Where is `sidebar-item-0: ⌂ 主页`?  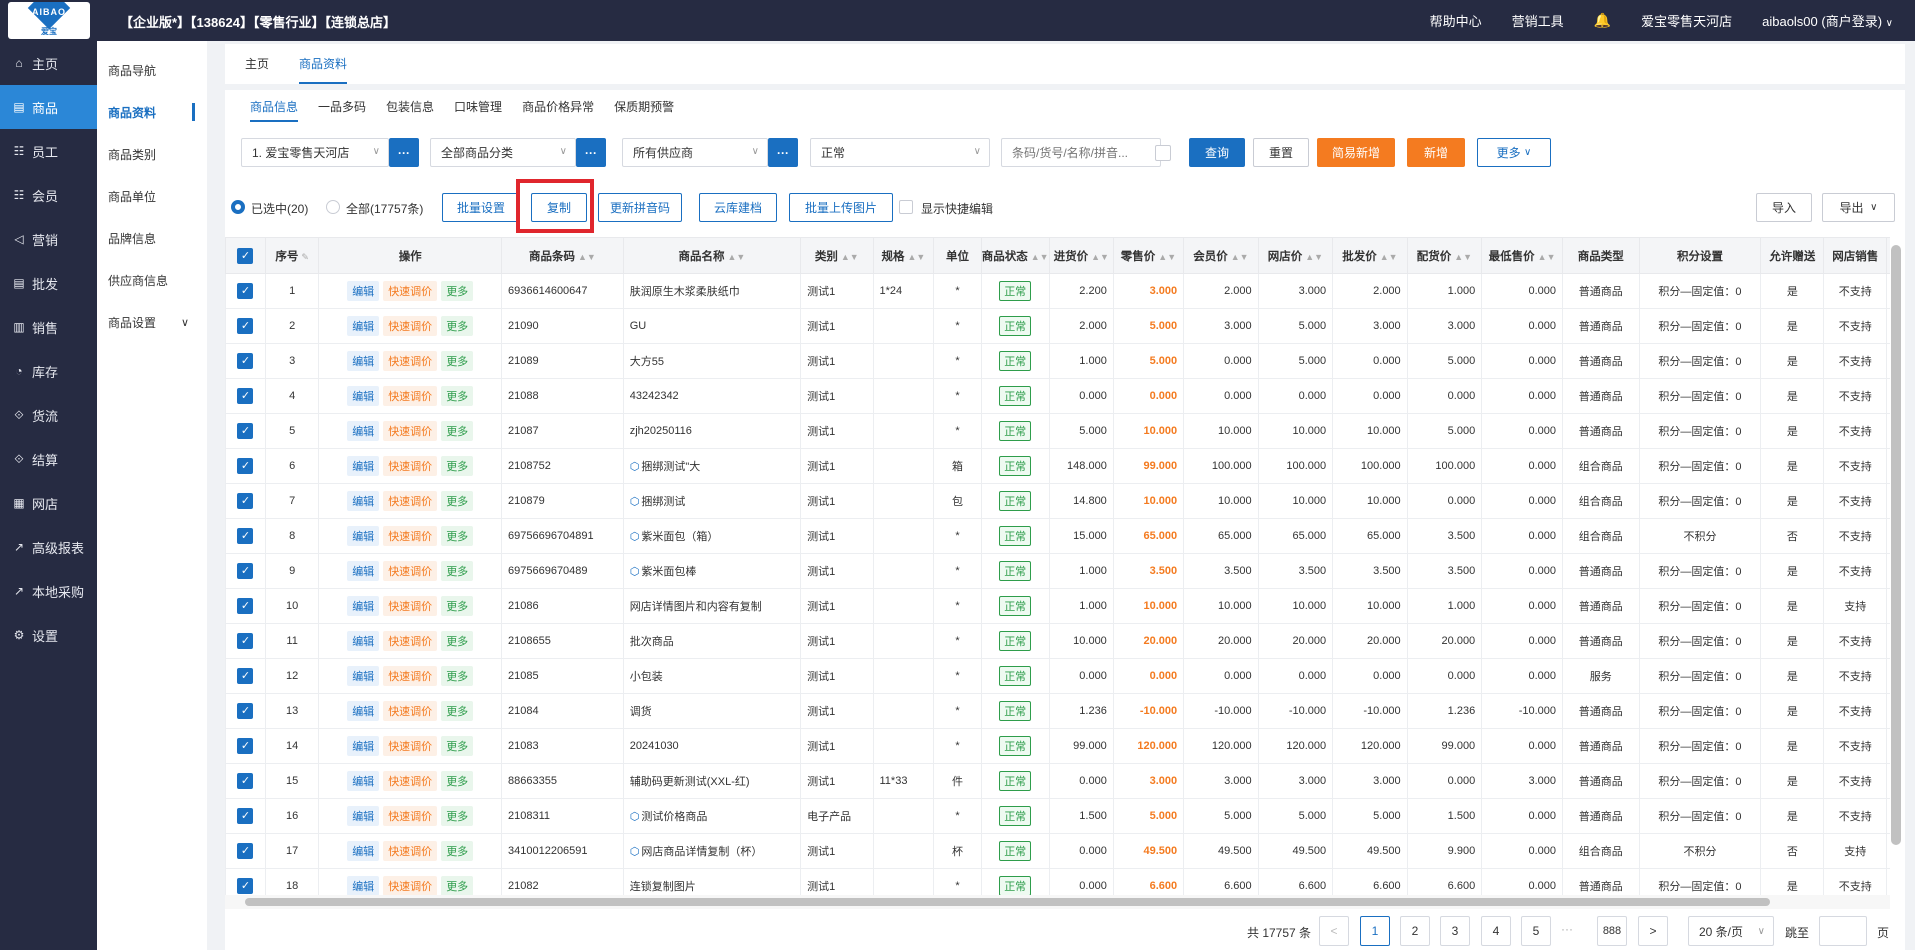
sidebar-item-0: ⌂ 主页 is located at coordinates (48, 63).